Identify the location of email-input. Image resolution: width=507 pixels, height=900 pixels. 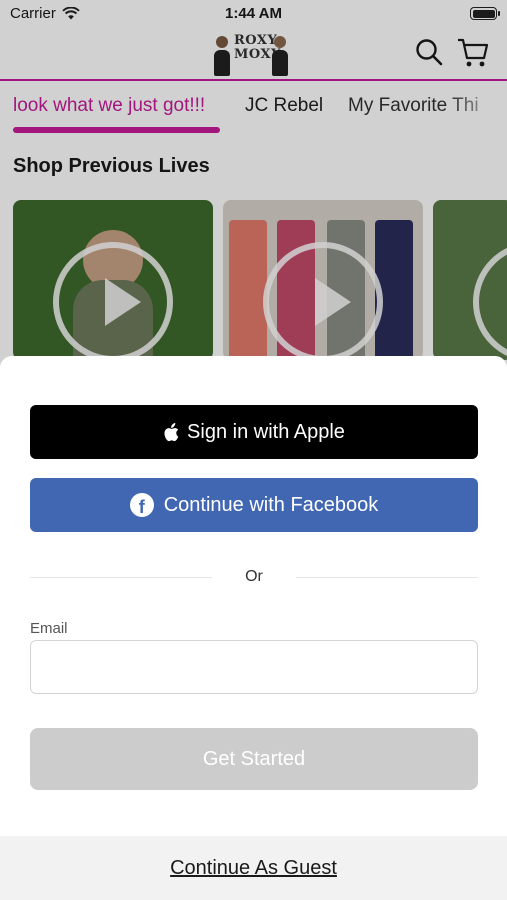
(254, 667).